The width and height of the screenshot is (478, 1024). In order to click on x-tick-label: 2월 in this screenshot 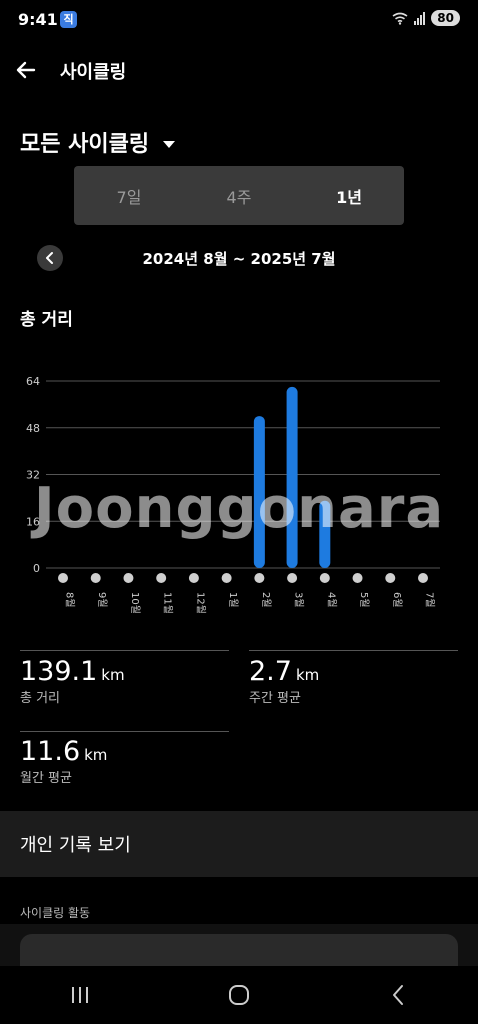, I will do `click(266, 600)`.